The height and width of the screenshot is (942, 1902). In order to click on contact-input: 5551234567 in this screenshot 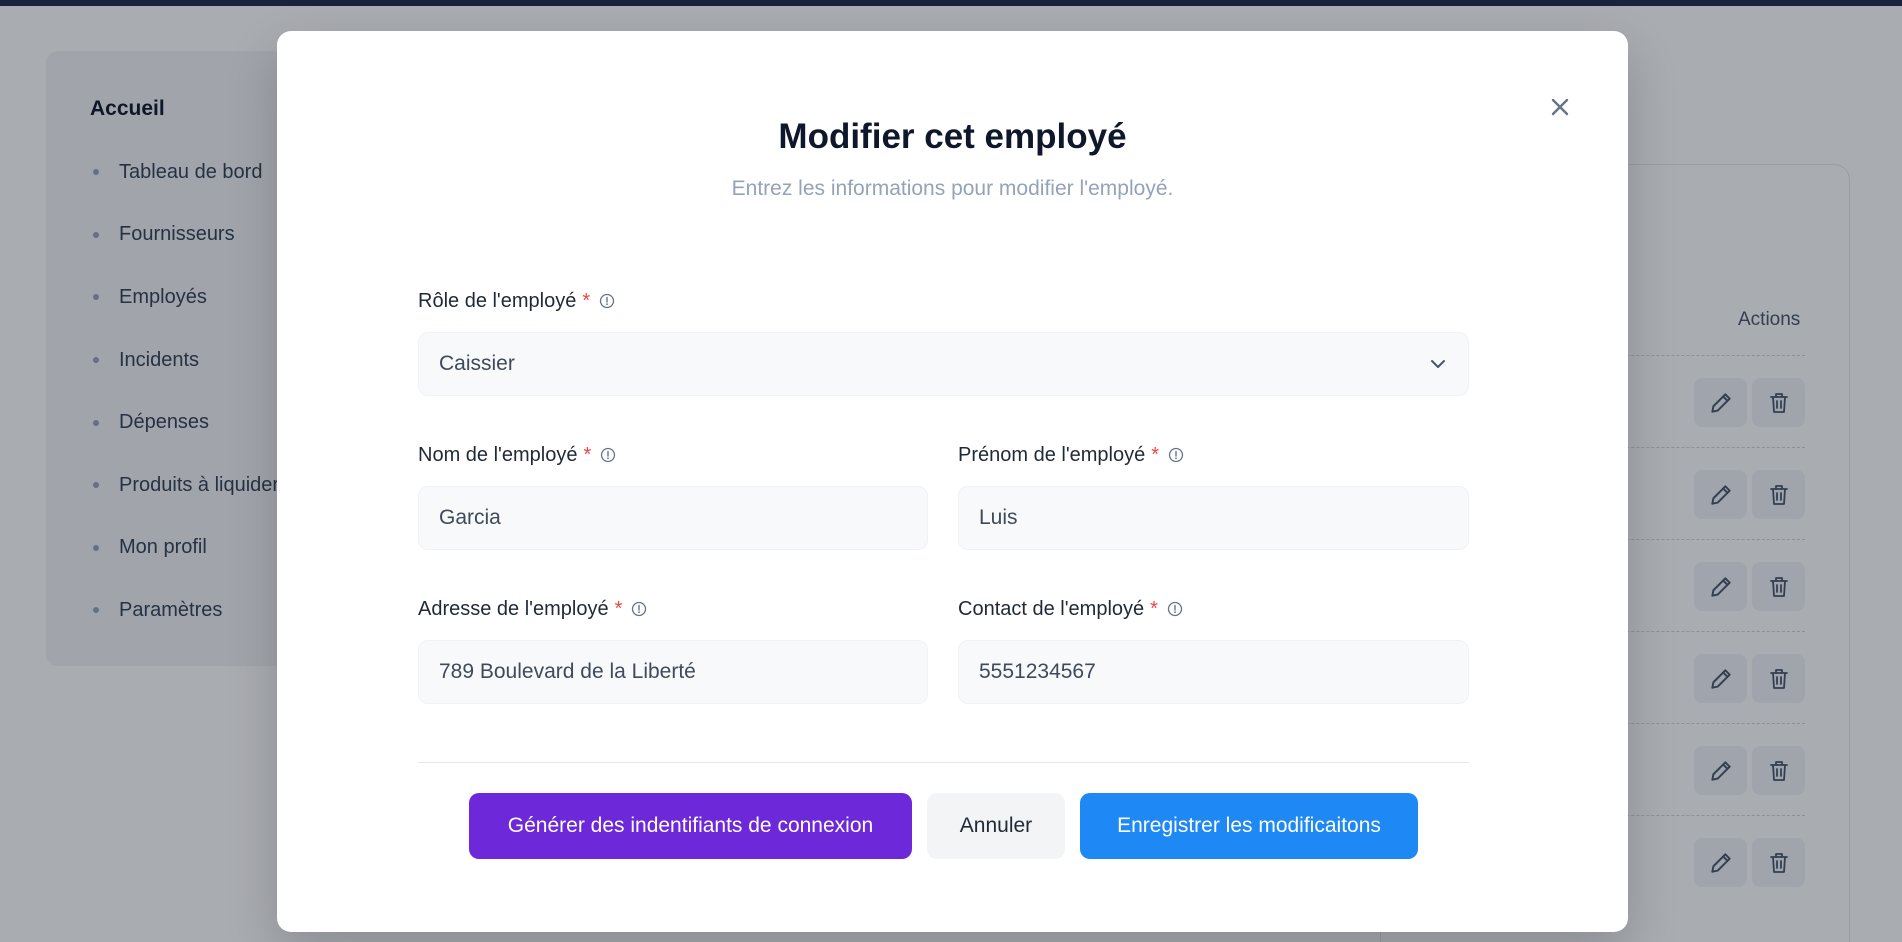, I will do `click(1213, 672)`.